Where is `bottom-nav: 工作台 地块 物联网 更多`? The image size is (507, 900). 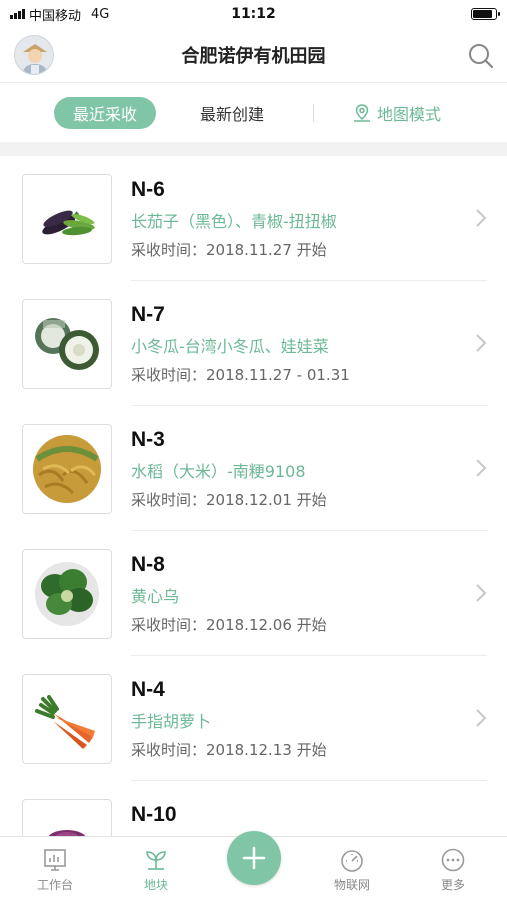 bottom-nav: 工作台 地块 物联网 更多 is located at coordinates (253, 865).